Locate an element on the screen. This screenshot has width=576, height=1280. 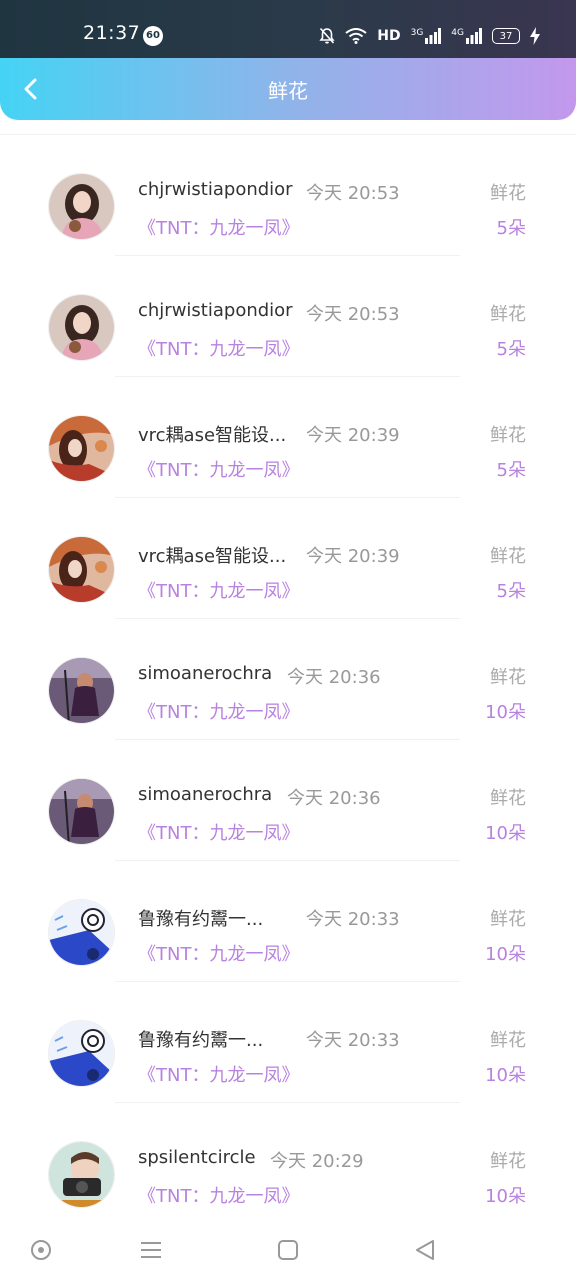
square-icon is located at coordinates (288, 1250).